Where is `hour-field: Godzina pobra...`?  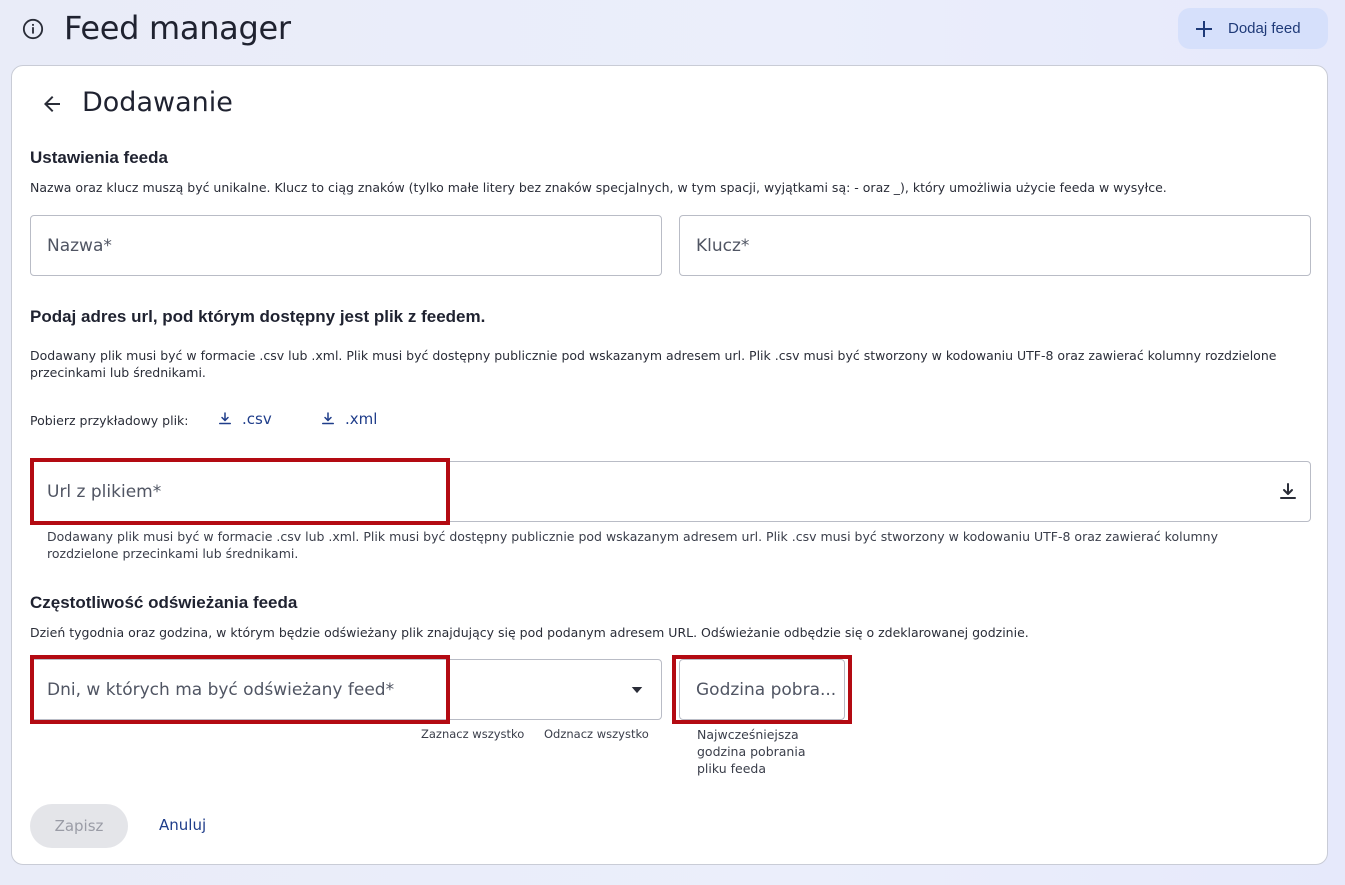
hour-field: Godzina pobra... is located at coordinates (762, 689).